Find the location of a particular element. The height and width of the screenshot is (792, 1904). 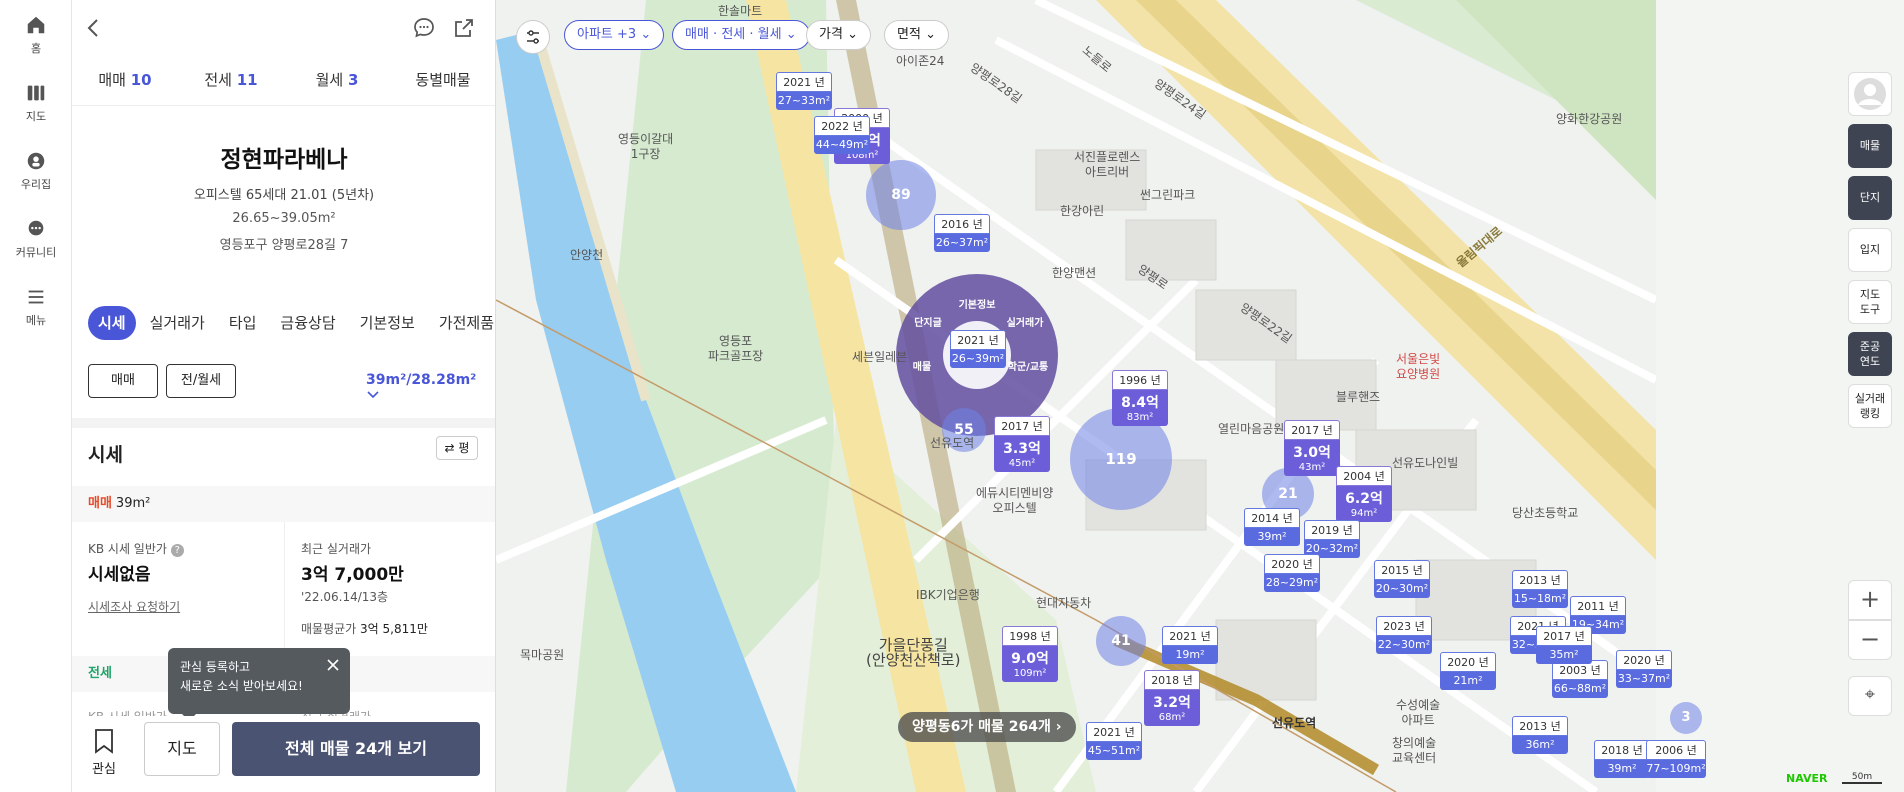

tab-wolse: 월세 3 is located at coordinates (337, 82).